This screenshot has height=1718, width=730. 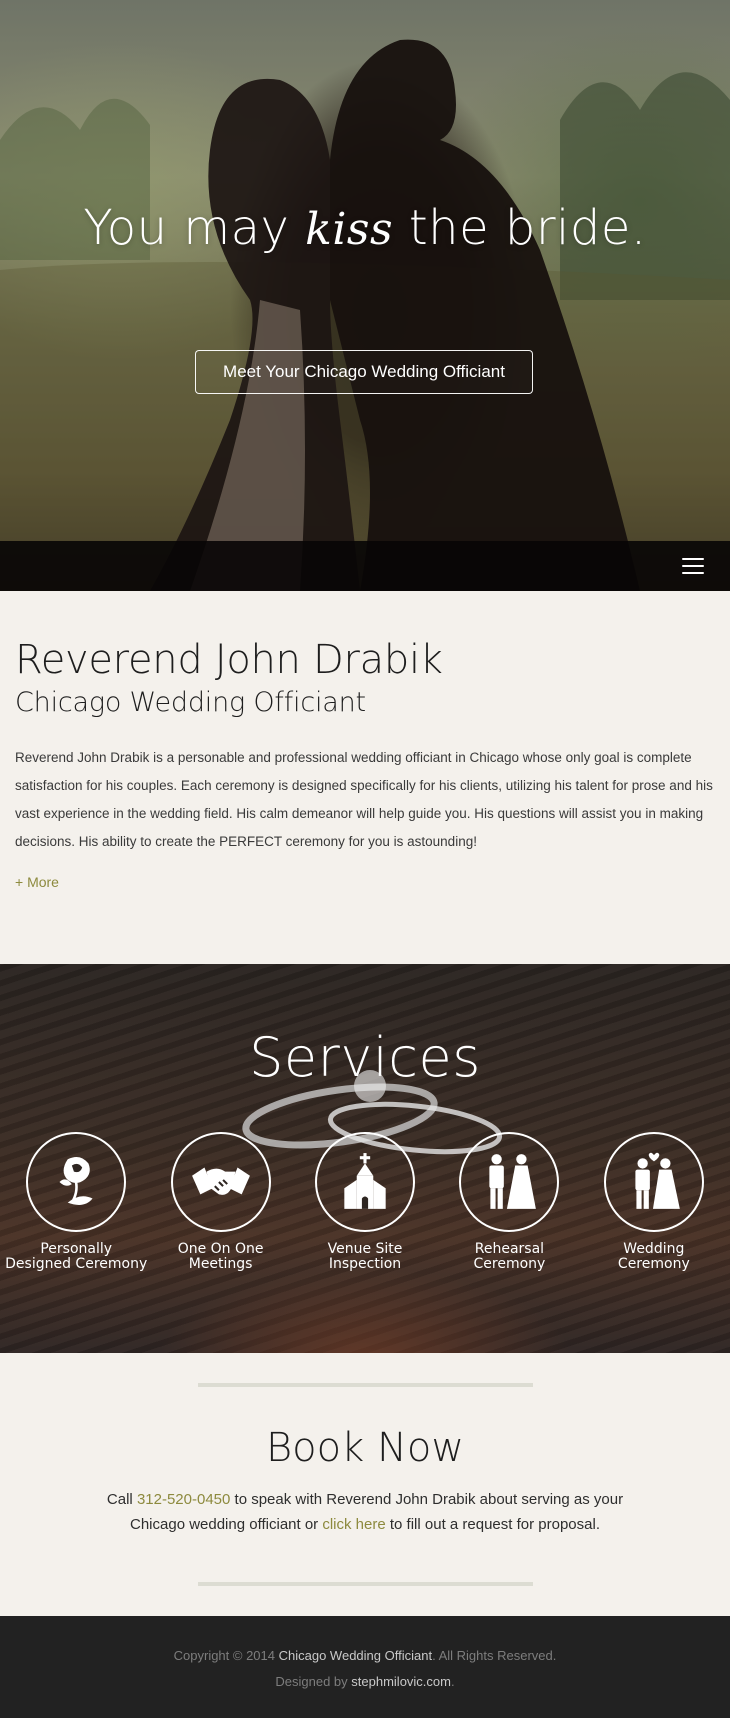 What do you see at coordinates (121, 1499) in the screenshot?
I see `call-text: Call` at bounding box center [121, 1499].